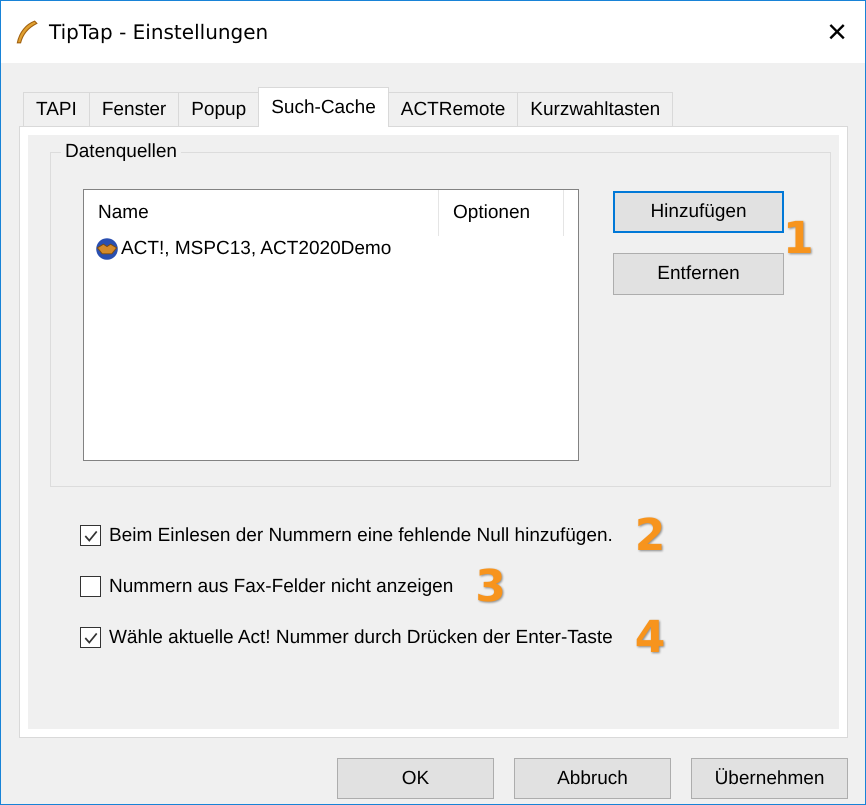 This screenshot has width=866, height=805. What do you see at coordinates (595, 109) in the screenshot?
I see `tab: Kurzwahltasten` at bounding box center [595, 109].